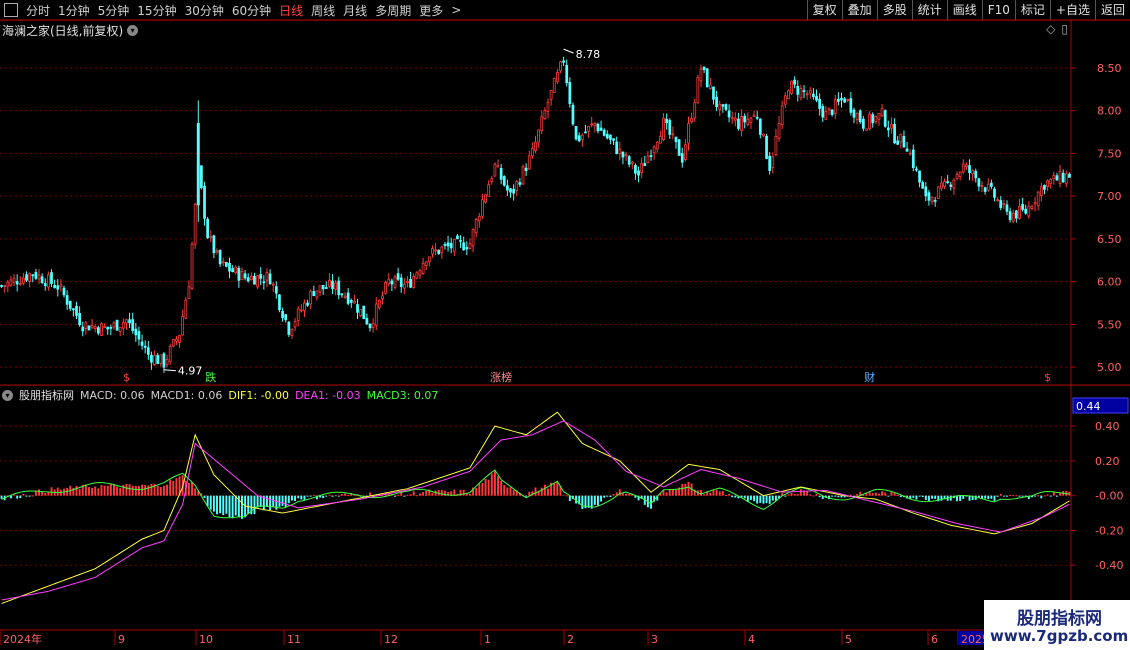  I want to click on chevron-down-icon: ▾, so click(7, 395).